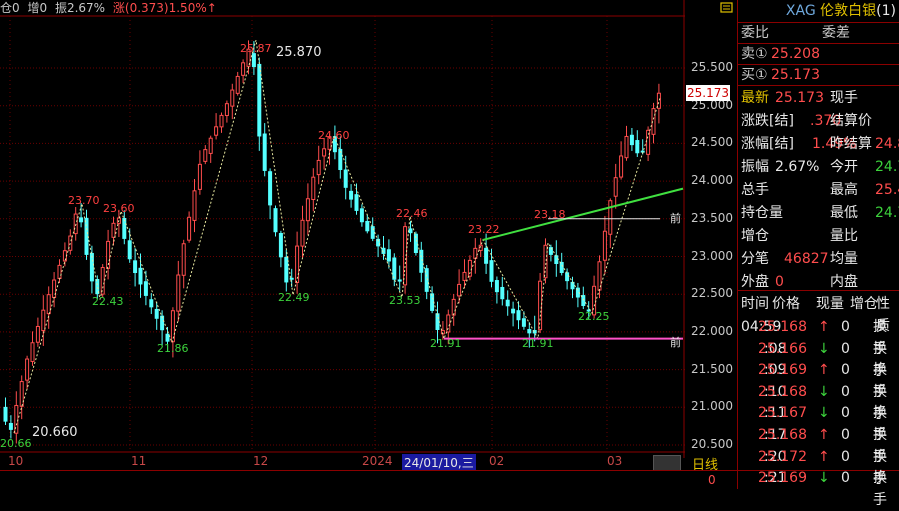 The image size is (899, 511). What do you see at coordinates (80, 8) in the screenshot?
I see `amplitude-value: 振2.67%` at bounding box center [80, 8].